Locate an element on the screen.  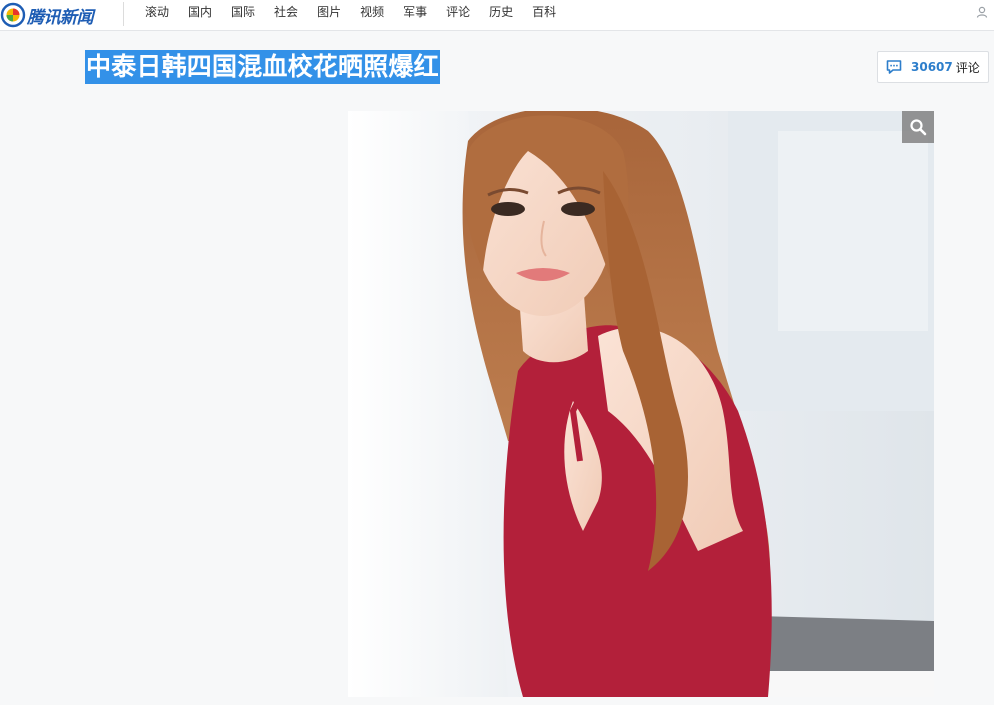
article-title: 中泰日韩四国混血校花晒照爆红 is located at coordinates (262, 67).